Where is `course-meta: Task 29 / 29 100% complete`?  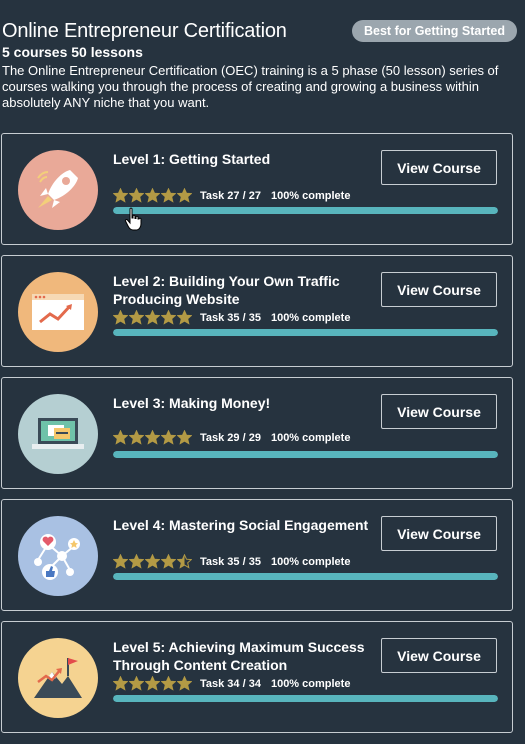
course-meta: Task 29 / 29 100% complete is located at coordinates (231, 437).